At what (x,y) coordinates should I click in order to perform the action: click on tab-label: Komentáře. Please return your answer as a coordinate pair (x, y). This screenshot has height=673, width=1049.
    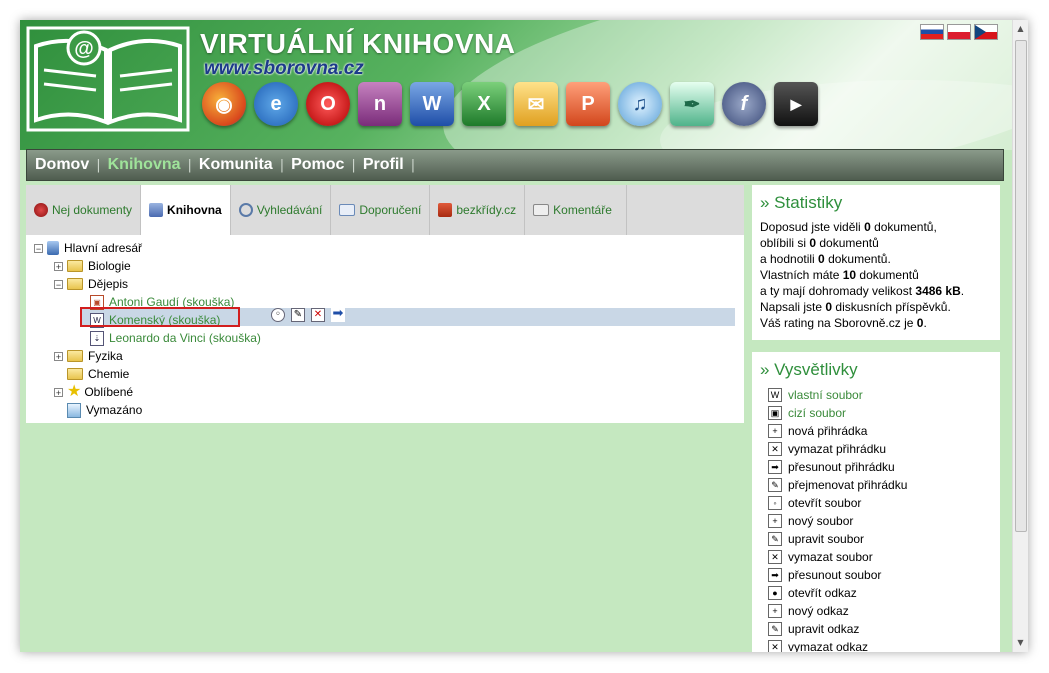
    Looking at the image, I should click on (582, 210).